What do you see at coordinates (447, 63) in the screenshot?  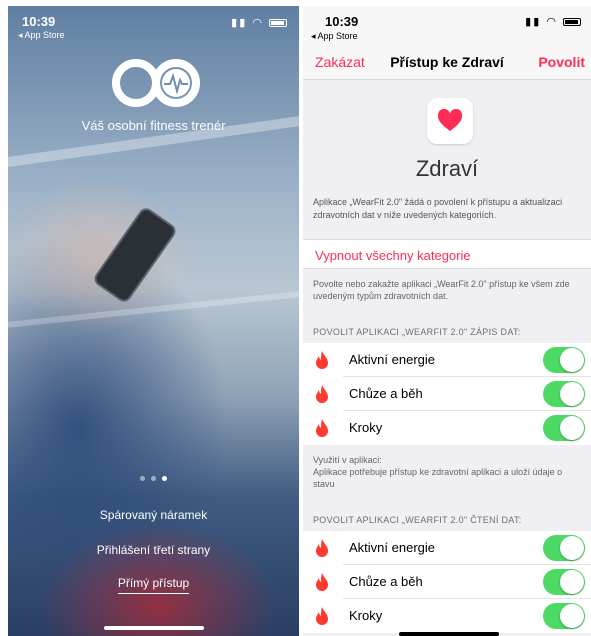 I see `navigation-bar: Zakázat Přístup ke Zdraví Povolit` at bounding box center [447, 63].